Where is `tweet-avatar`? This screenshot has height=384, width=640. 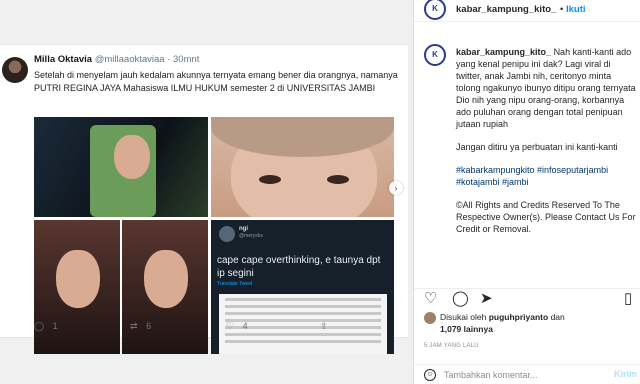
tweet-avatar is located at coordinates (15, 70).